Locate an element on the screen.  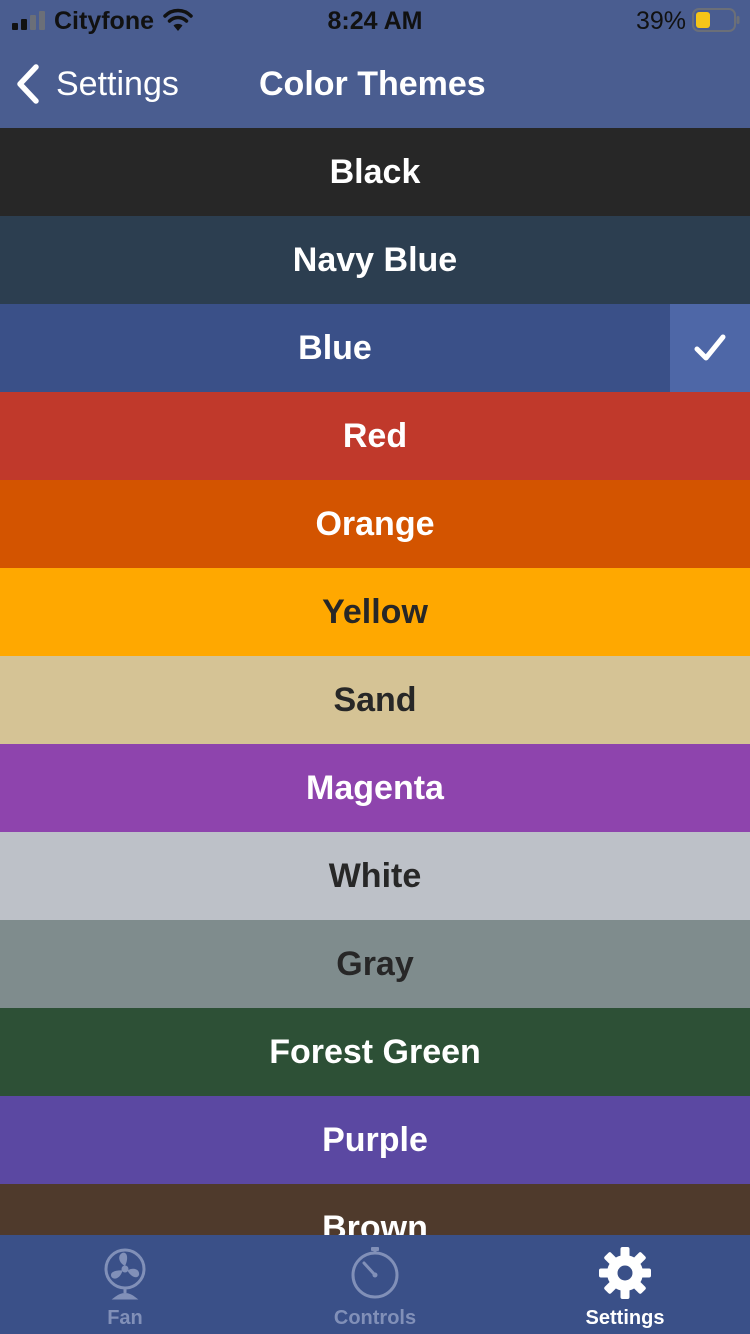
theme-row-yellow: Yellow is located at coordinates (375, 612).